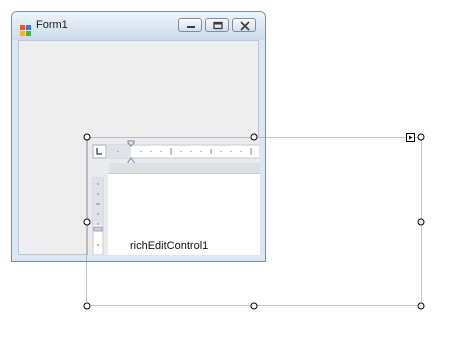 This screenshot has width=474, height=345. What do you see at coordinates (87, 306) in the screenshot?
I see `resize-handle-bottom-left` at bounding box center [87, 306].